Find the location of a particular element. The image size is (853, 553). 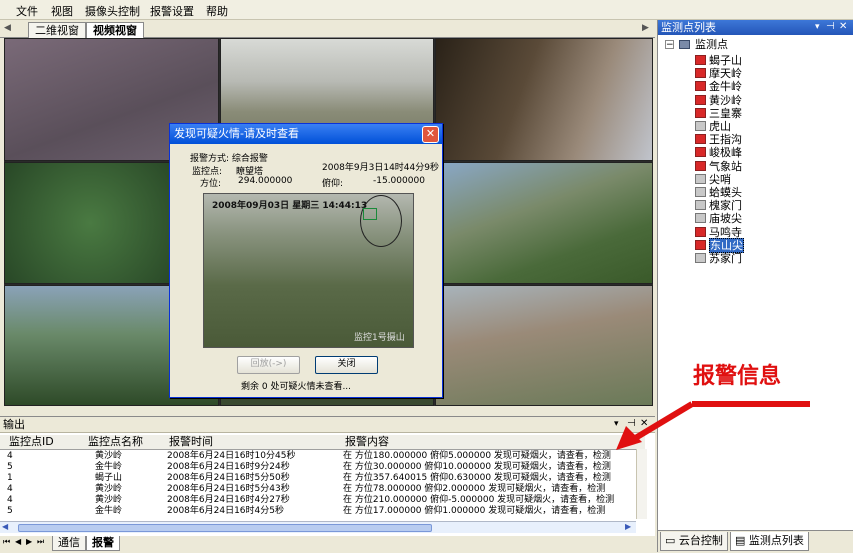

tab-communication: 通信 is located at coordinates (69, 543).